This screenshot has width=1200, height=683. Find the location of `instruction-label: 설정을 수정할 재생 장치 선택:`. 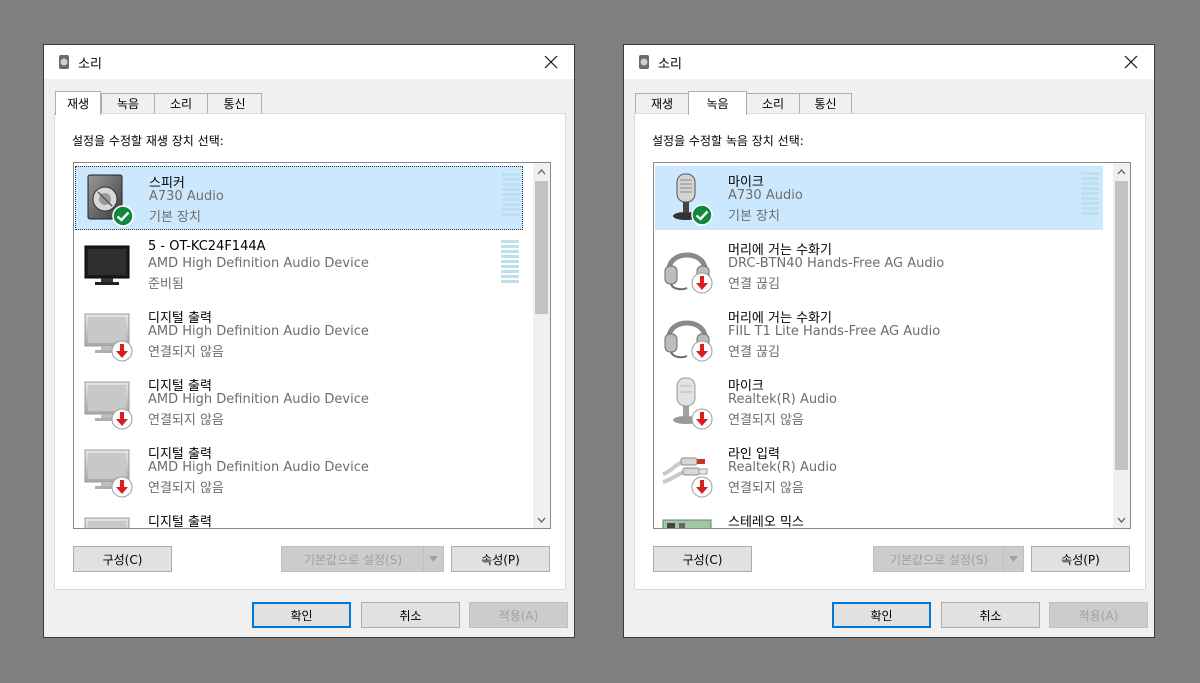

instruction-label: 설정을 수정할 재생 장치 선택: is located at coordinates (148, 141).